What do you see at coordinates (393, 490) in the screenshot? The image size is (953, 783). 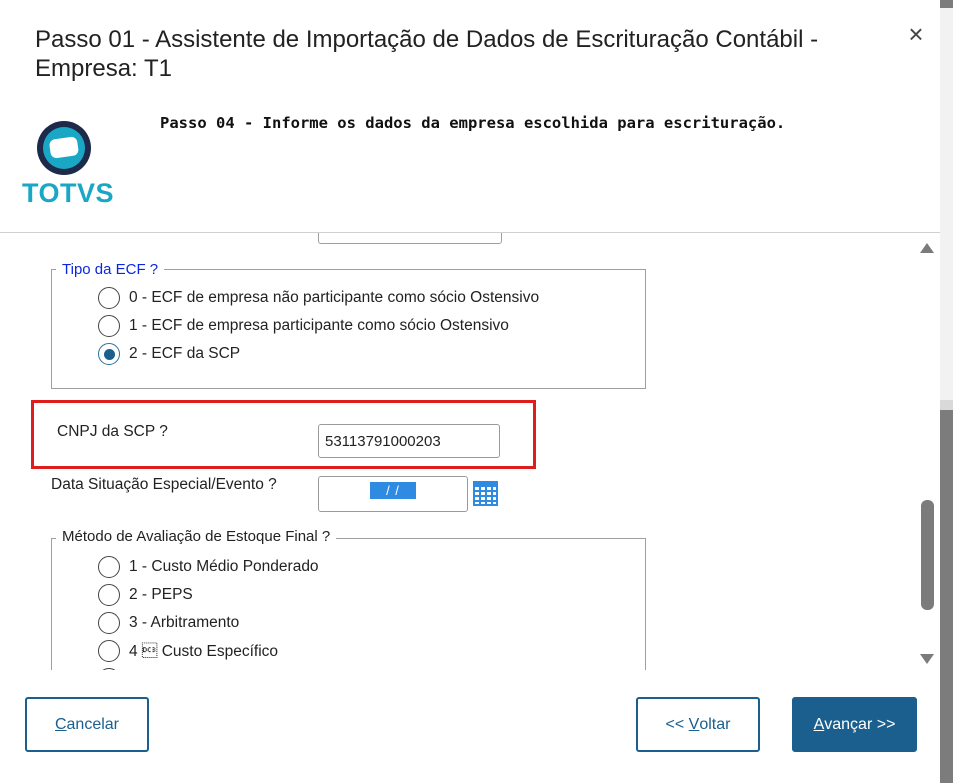 I see `date-value: / /` at bounding box center [393, 490].